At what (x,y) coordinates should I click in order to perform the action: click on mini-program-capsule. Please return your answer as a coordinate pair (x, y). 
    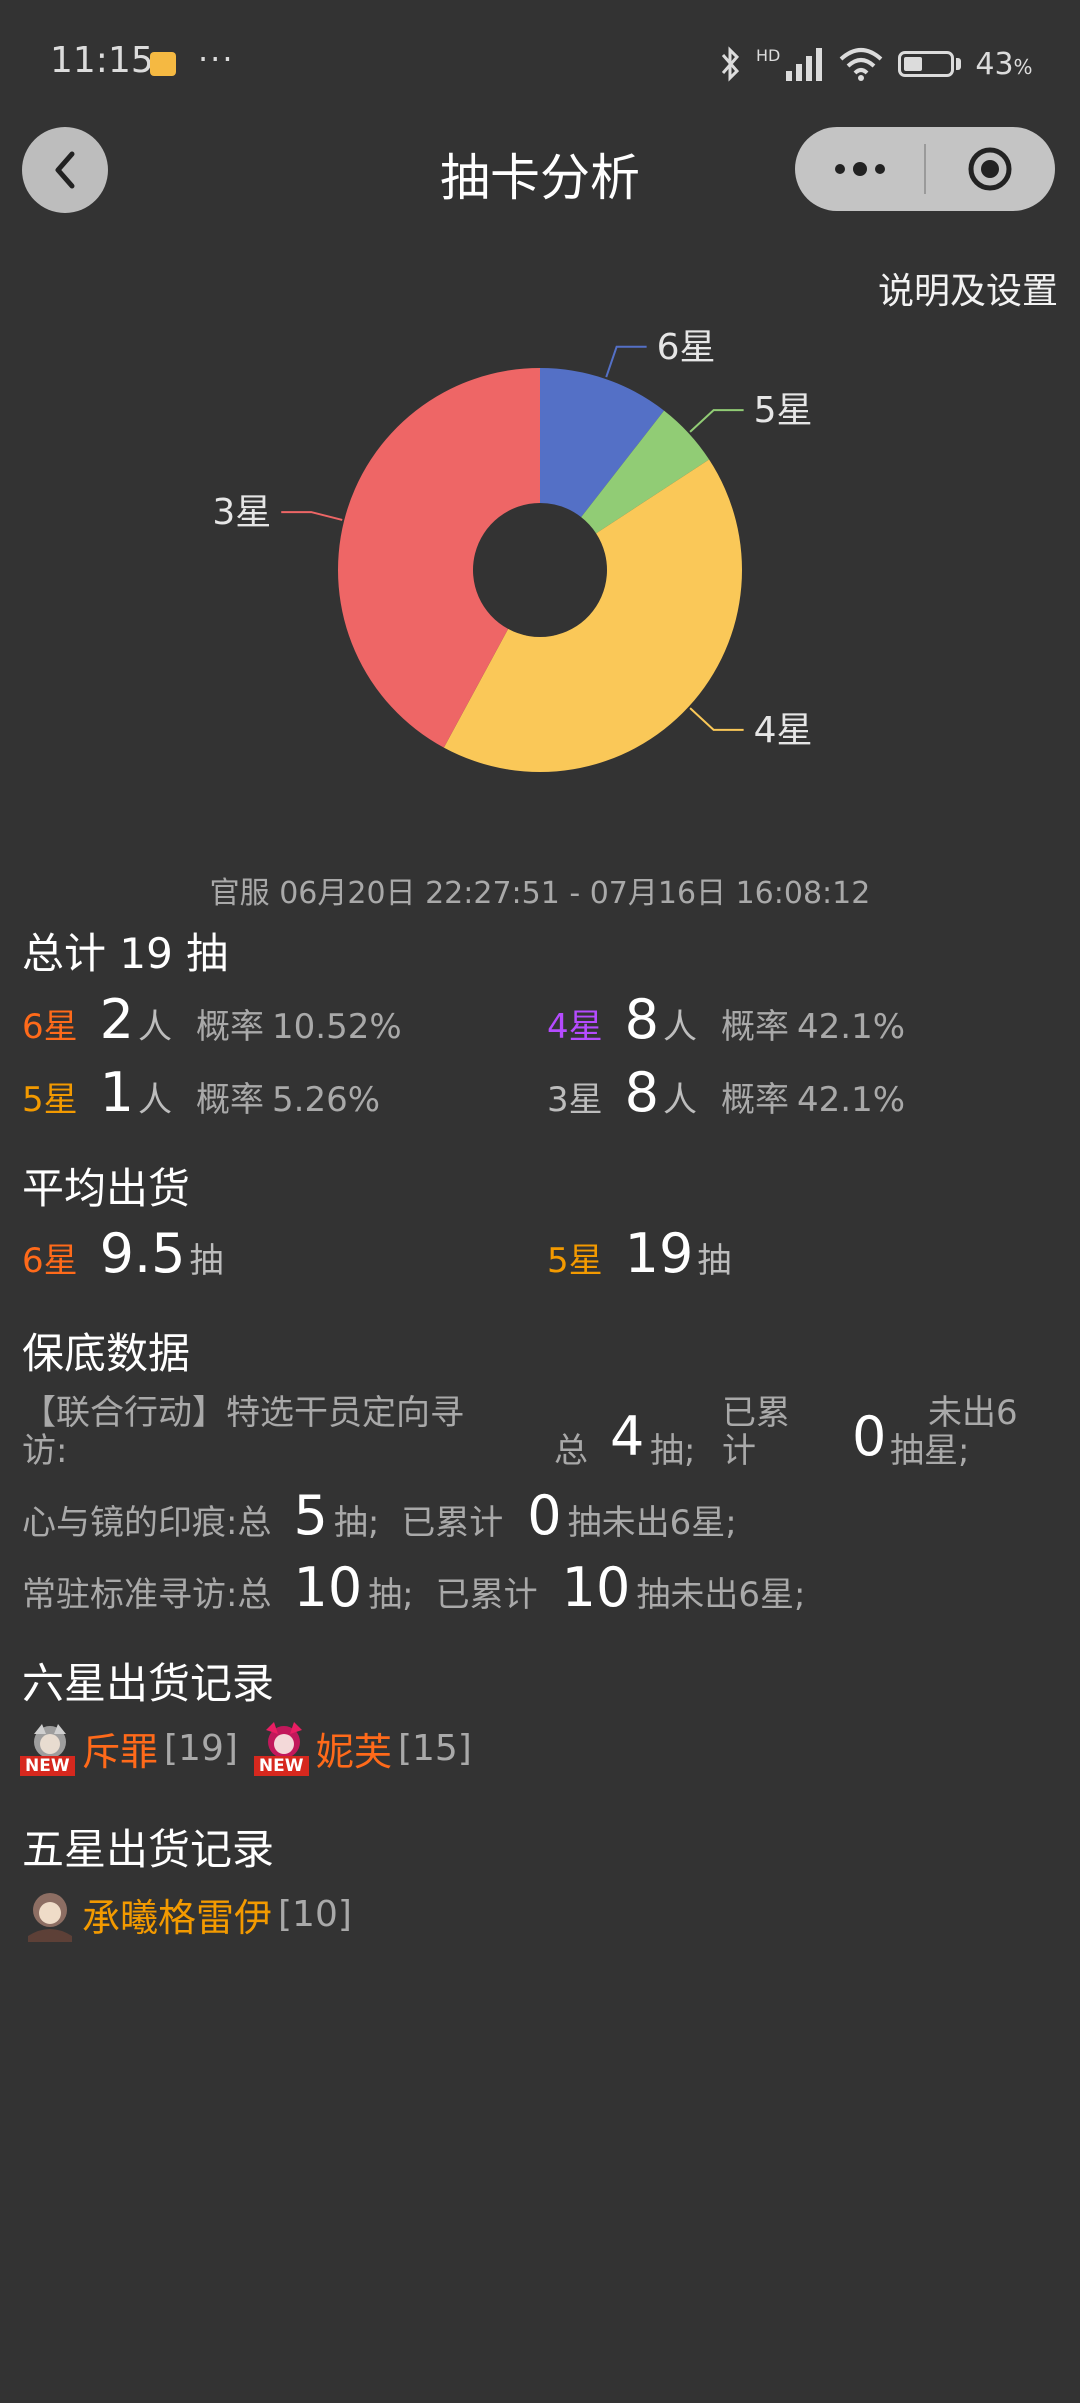
    Looking at the image, I should click on (925, 169).